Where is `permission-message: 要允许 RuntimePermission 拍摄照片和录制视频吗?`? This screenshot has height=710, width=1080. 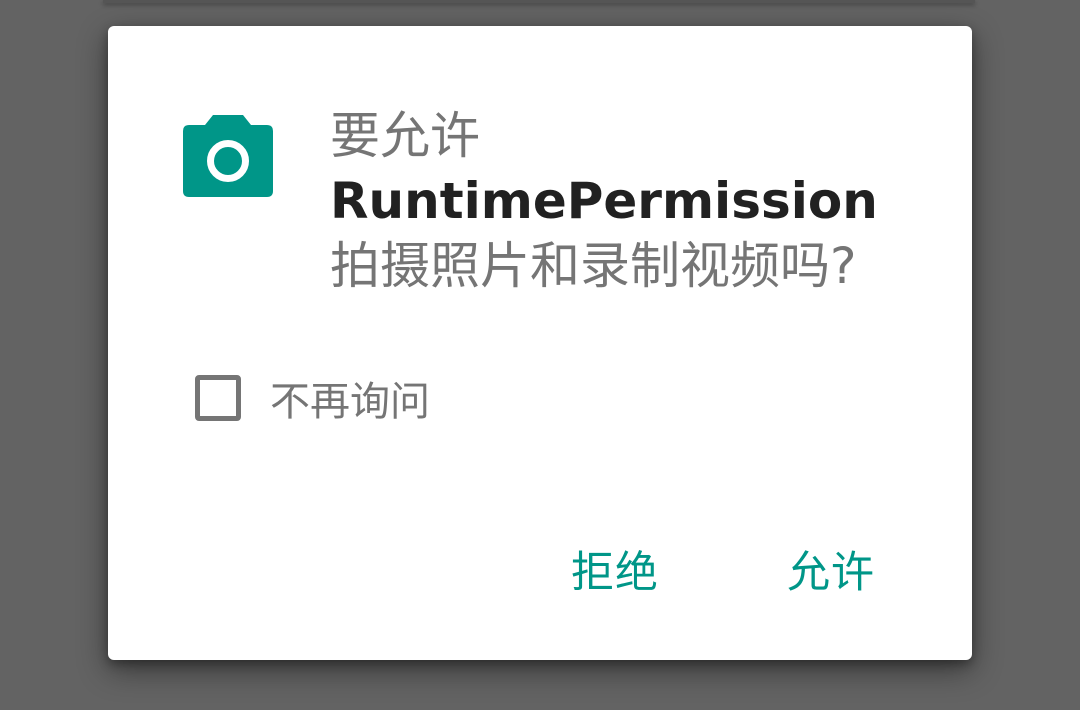 permission-message: 要允许 RuntimePermission 拍摄照片和录制视频吗? is located at coordinates (604, 201).